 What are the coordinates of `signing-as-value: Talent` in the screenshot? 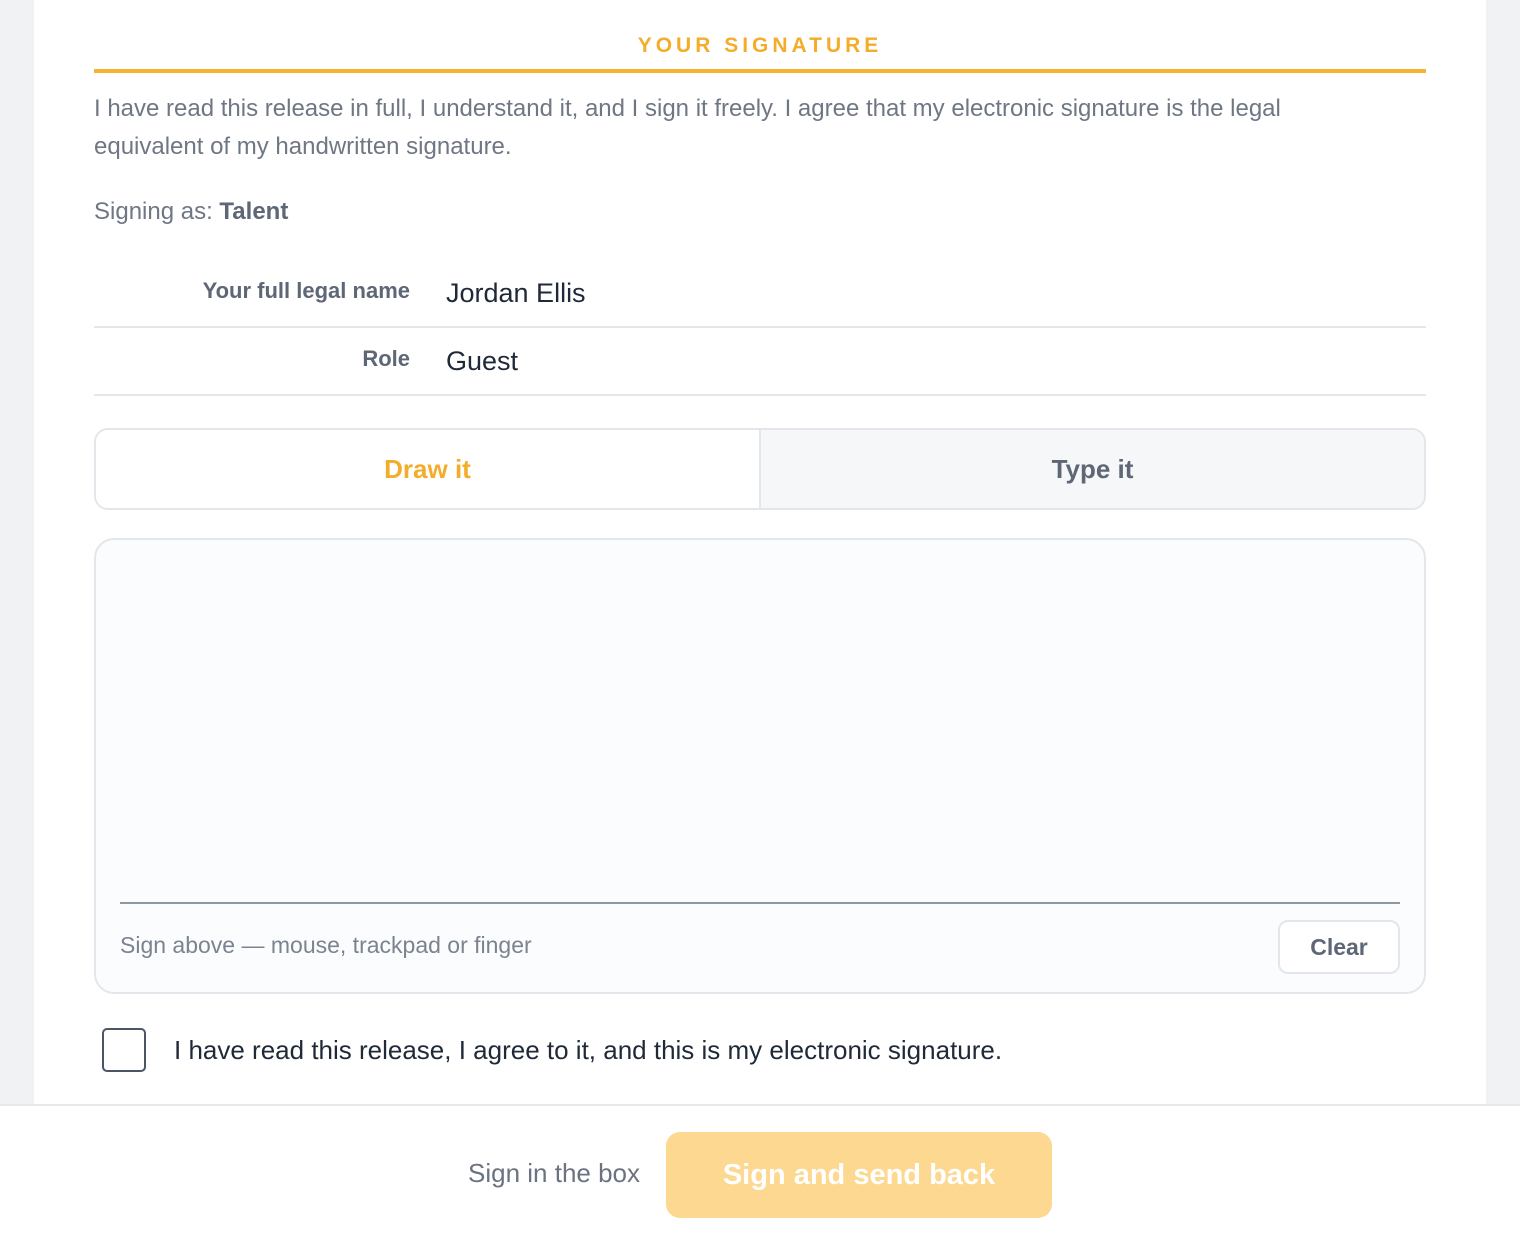 It's located at (254, 211).